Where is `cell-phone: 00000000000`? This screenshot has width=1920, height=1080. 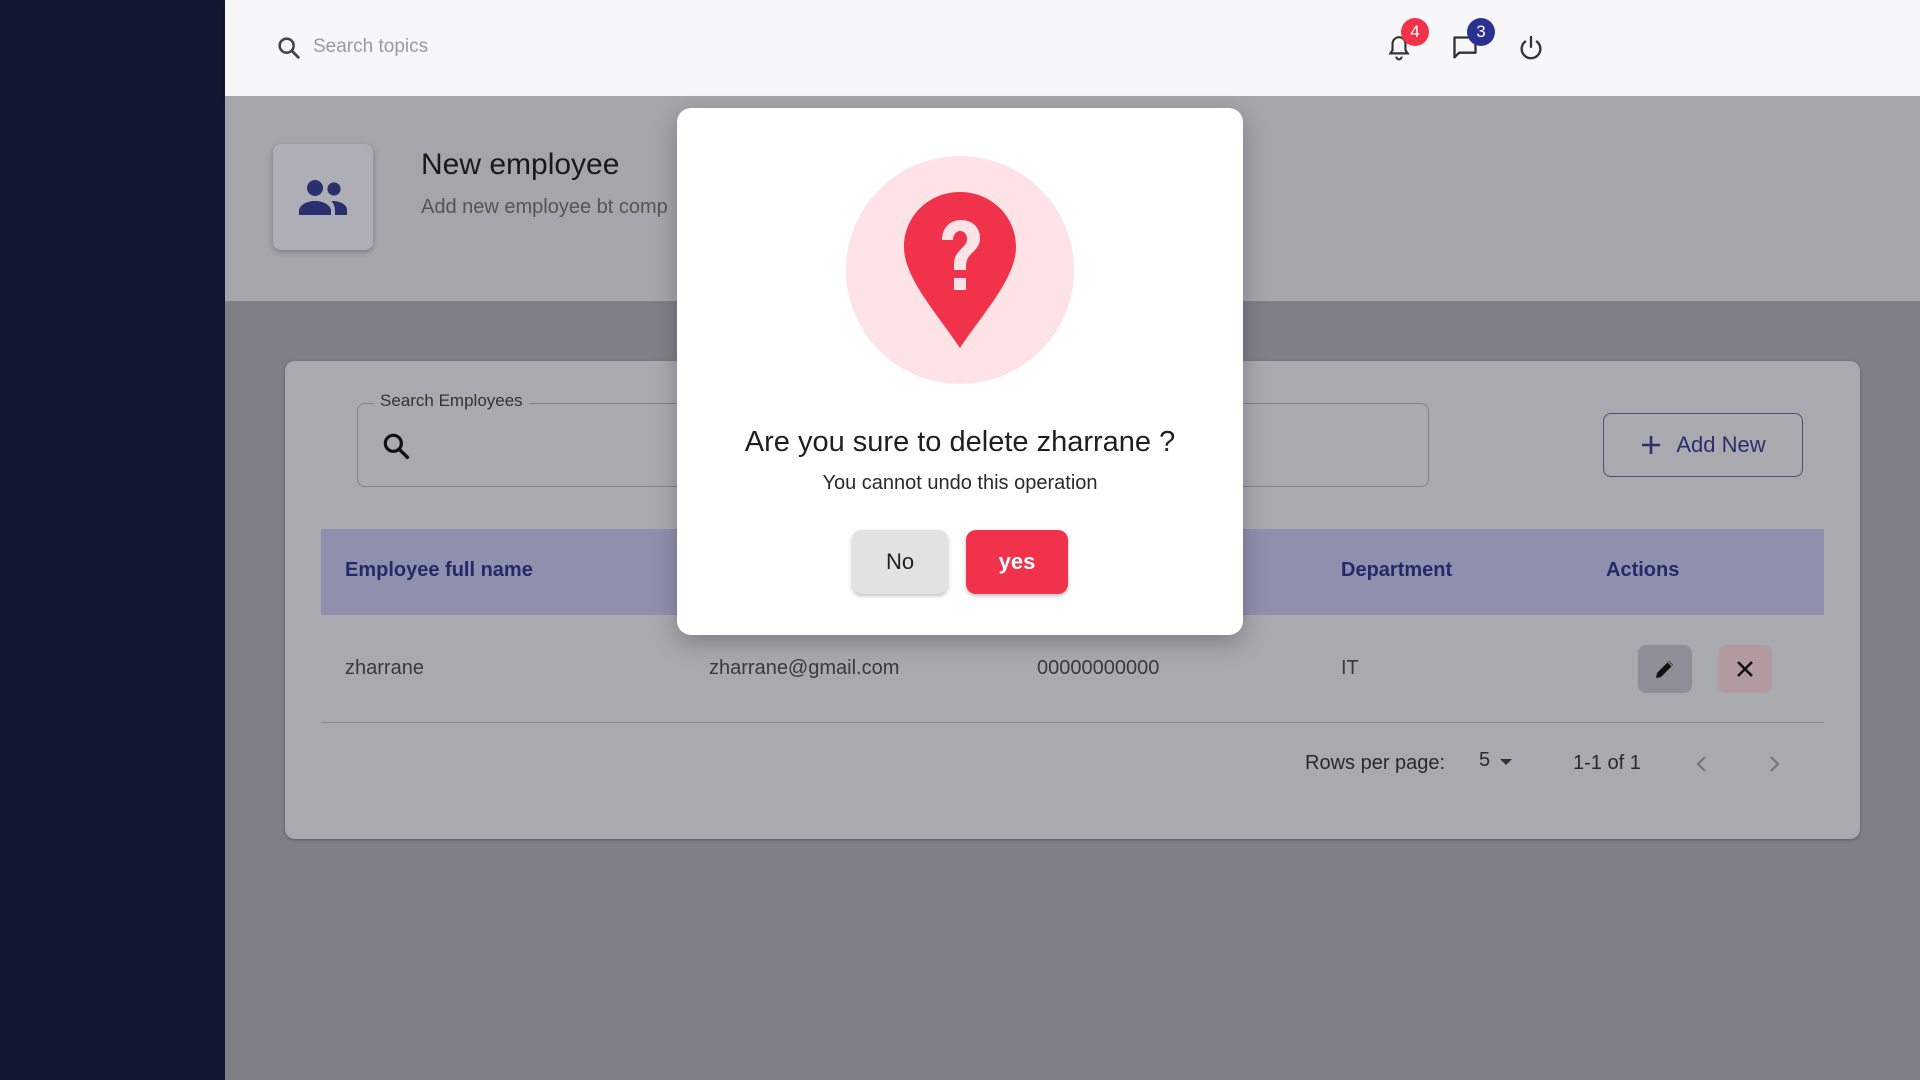 cell-phone: 00000000000 is located at coordinates (1098, 668).